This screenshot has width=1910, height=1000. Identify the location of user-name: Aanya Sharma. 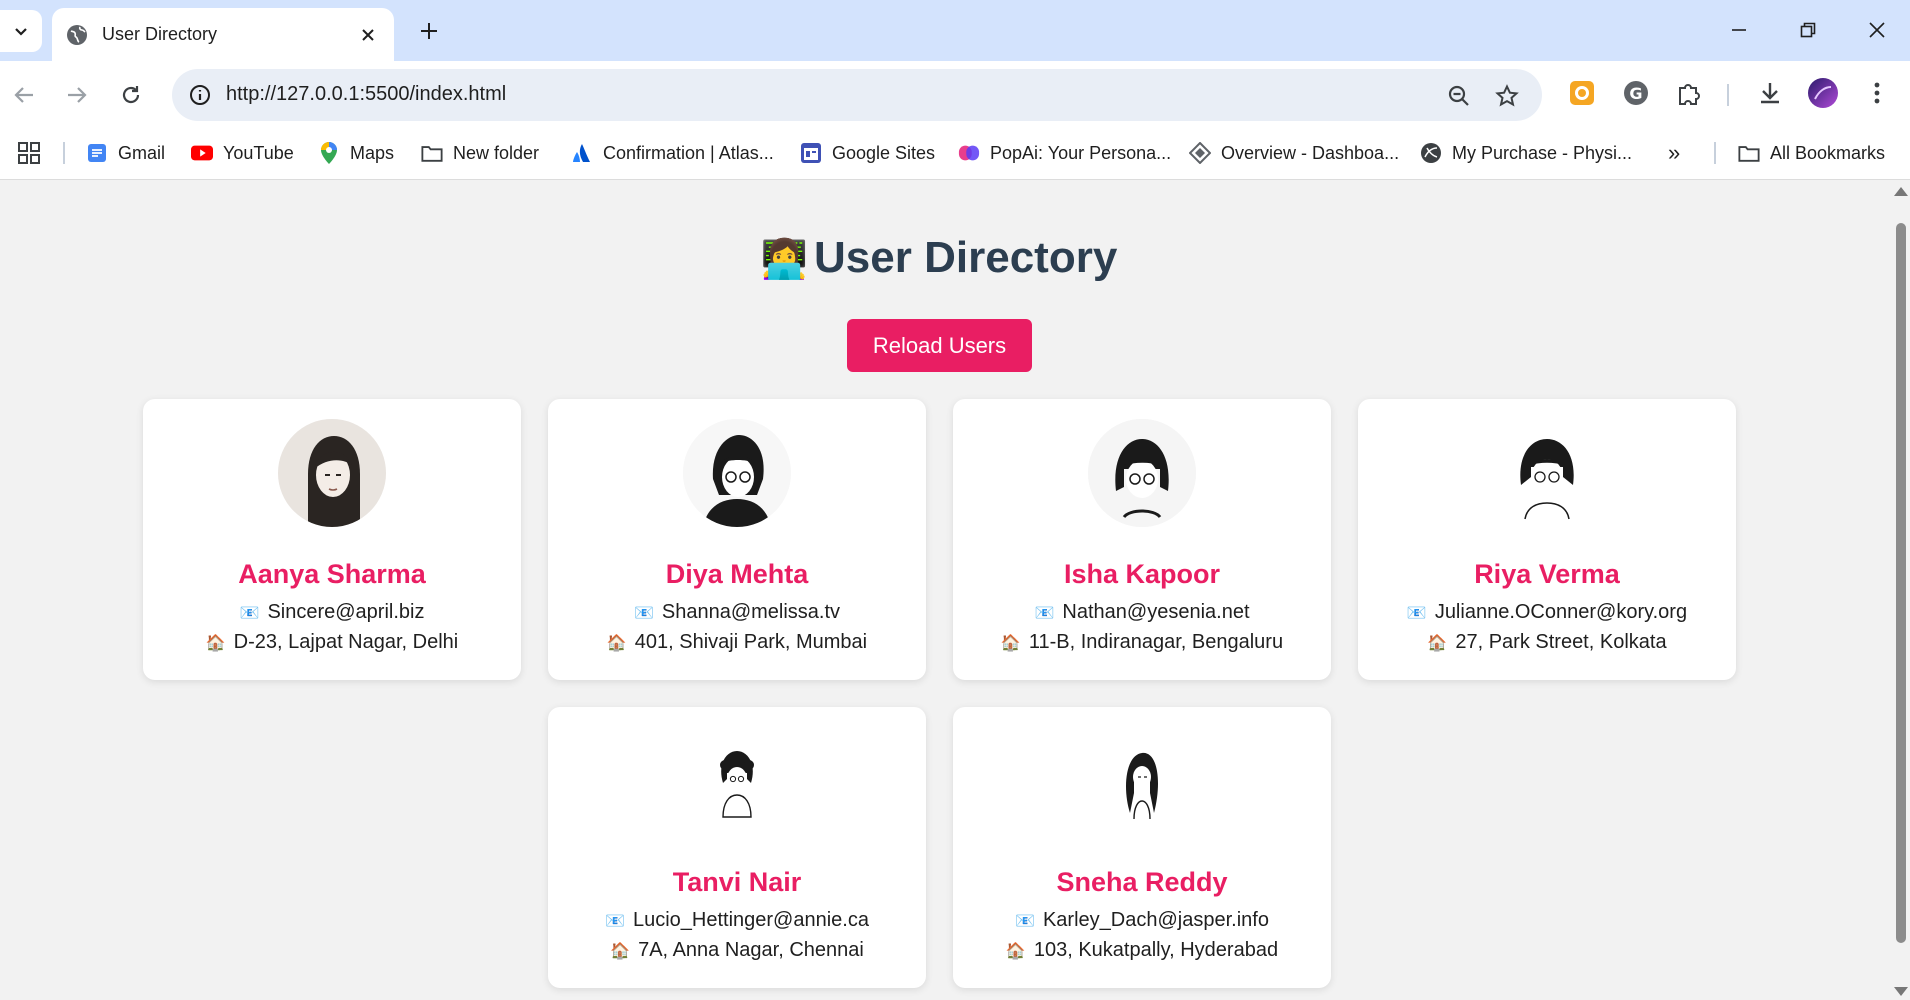
(332, 574).